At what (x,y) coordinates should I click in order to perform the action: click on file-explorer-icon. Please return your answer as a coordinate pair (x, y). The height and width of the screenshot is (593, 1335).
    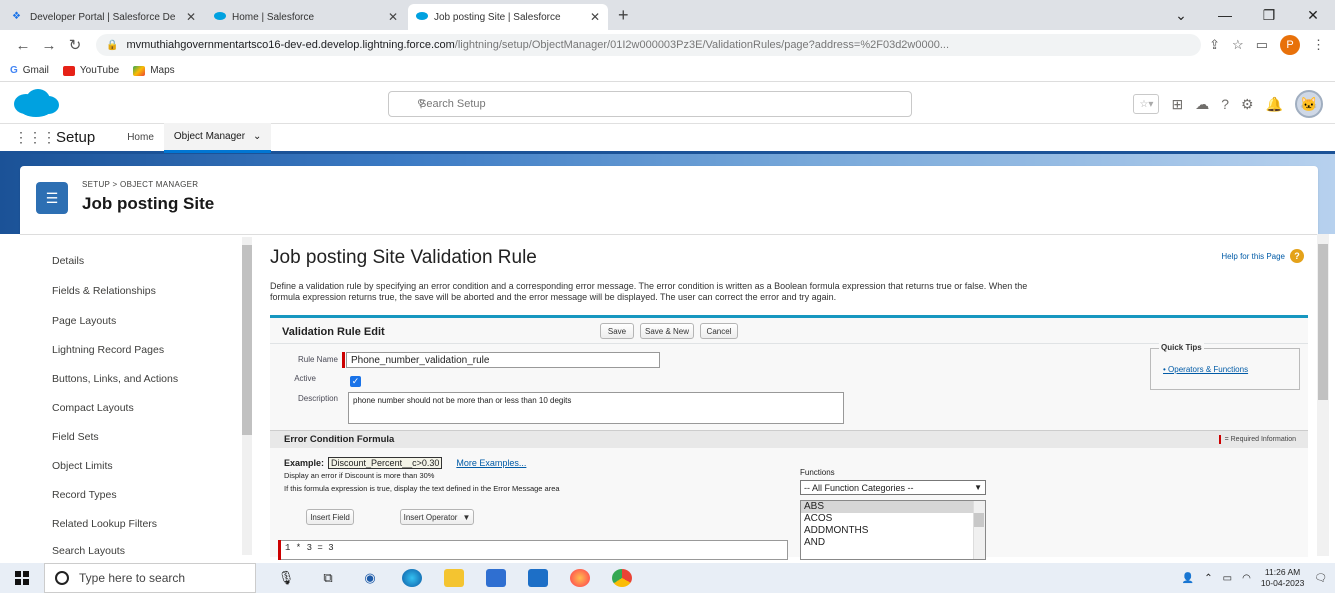
    Looking at the image, I should click on (454, 578).